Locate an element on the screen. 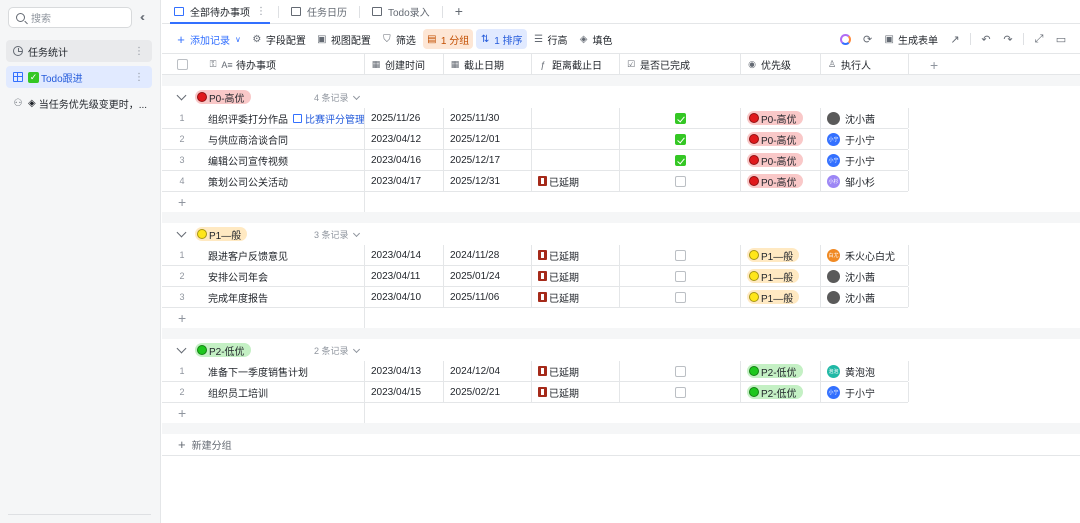  cell-owner: 小杉 邹小杉 is located at coordinates (865, 181).